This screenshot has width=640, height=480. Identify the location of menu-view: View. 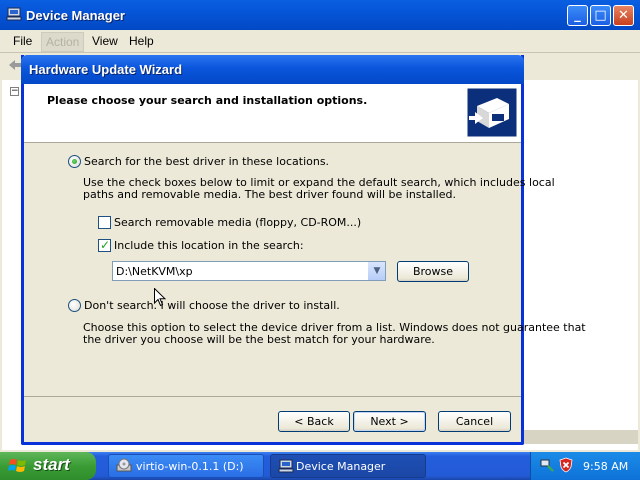
(105, 41).